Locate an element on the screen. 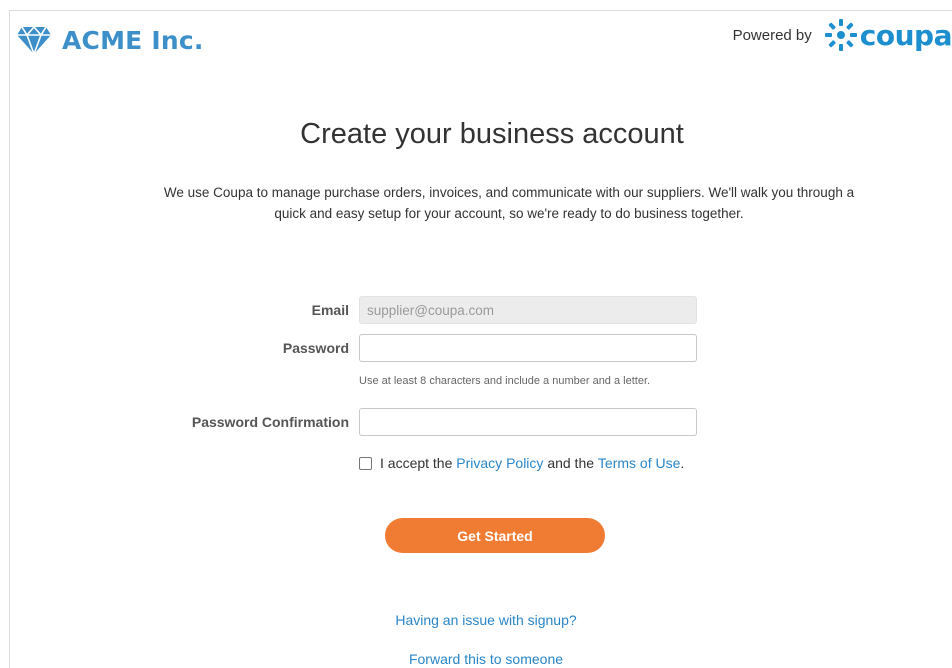 Image resolution: width=952 pixels, height=668 pixels. diamond-icon is located at coordinates (34, 40).